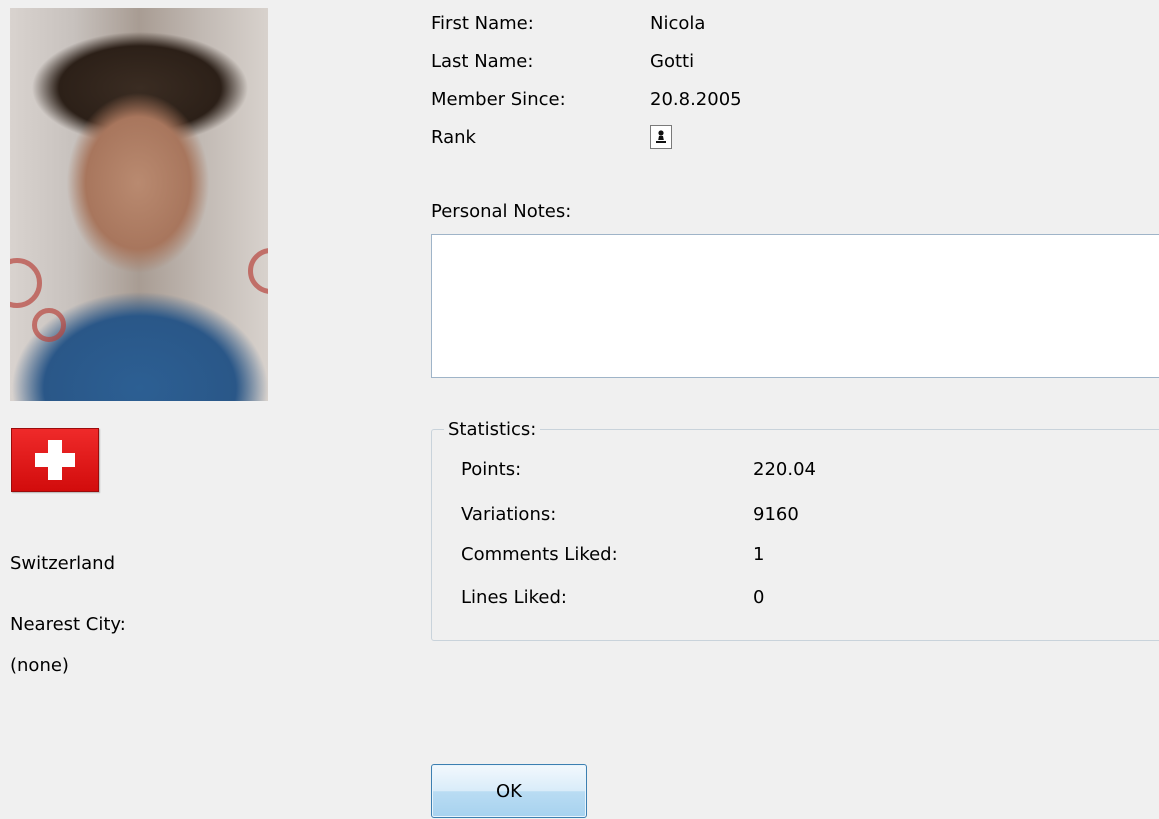 The width and height of the screenshot is (1159, 819). Describe the element at coordinates (795, 306) in the screenshot. I see `personal-notes-textarea` at that location.